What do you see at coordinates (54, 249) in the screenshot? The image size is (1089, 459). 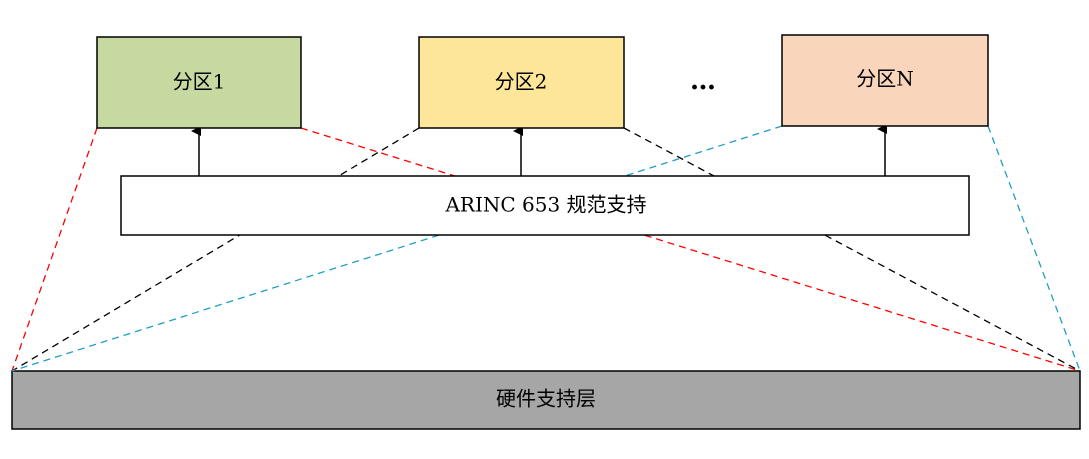 I see `partition-1-left-projection` at bounding box center [54, 249].